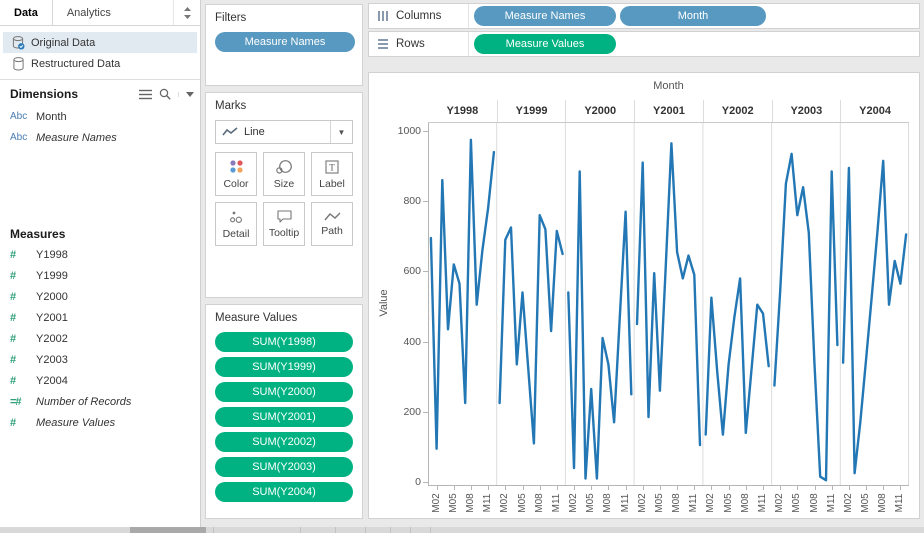 This screenshot has width=924, height=533. What do you see at coordinates (256, 318) in the screenshot?
I see `measure-values-title: Measure Values` at bounding box center [256, 318].